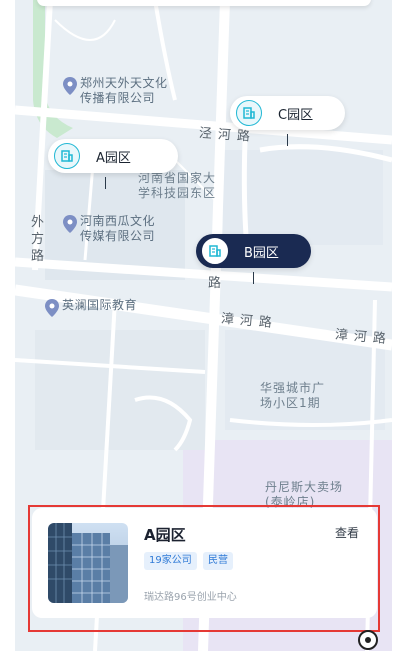 This screenshot has height=651, width=409. Describe the element at coordinates (261, 253) in the screenshot. I see `park-marker-label: B园区` at that location.